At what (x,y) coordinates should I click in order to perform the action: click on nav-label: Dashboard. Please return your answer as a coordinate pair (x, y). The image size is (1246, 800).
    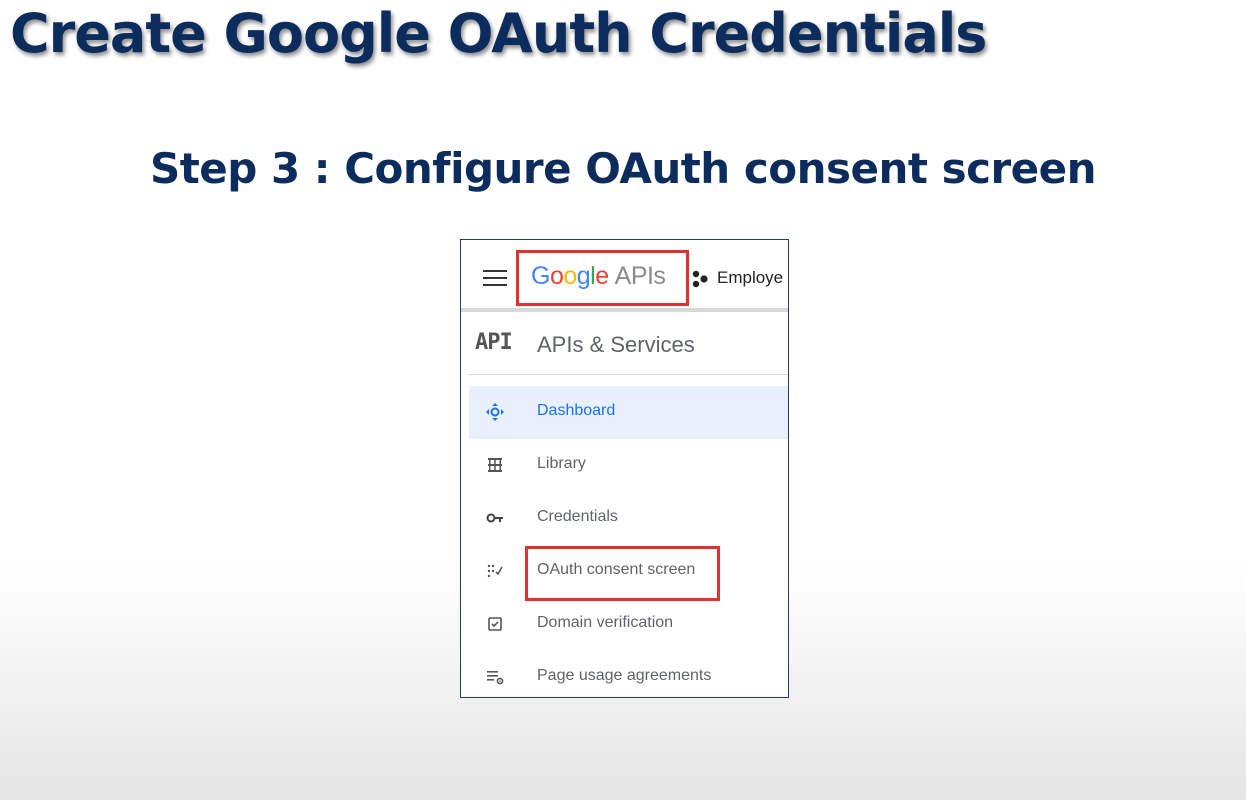
    Looking at the image, I should click on (576, 410).